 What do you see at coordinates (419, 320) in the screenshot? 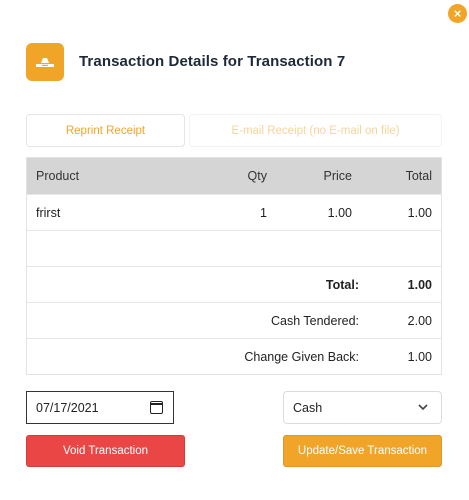
I see `cash-tendered-value: 2.00` at bounding box center [419, 320].